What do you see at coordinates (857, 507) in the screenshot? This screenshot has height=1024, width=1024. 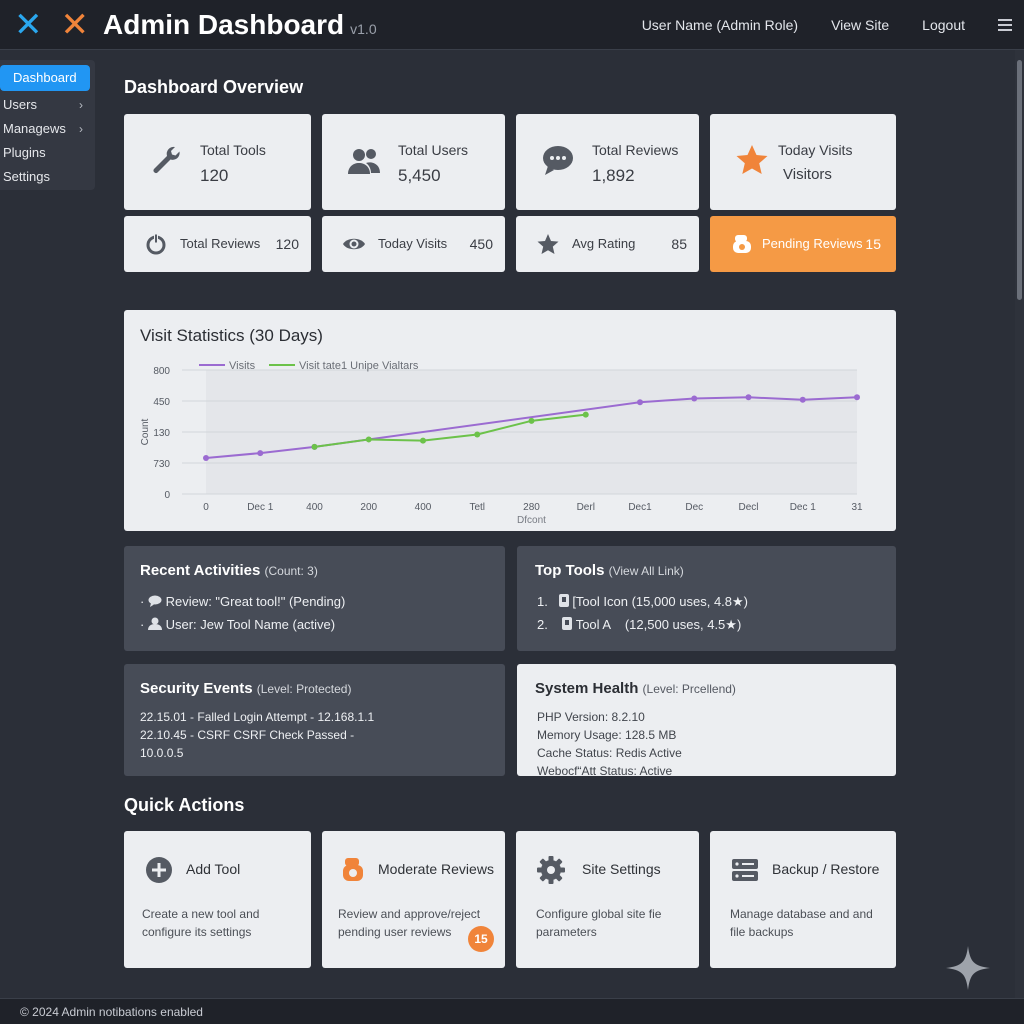 I see `x-tick-label: 31` at bounding box center [857, 507].